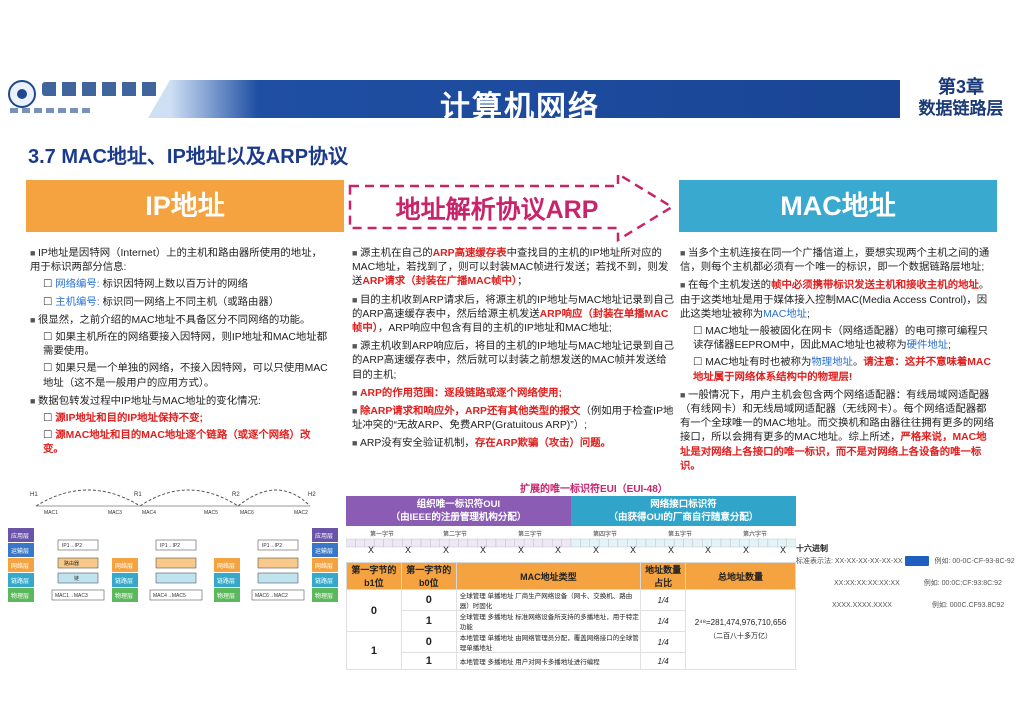 This screenshot has height=724, width=1024. Describe the element at coordinates (325, 565) in the screenshot. I see `host-right-stack: 应用层 运输层 网络层 链路层 物理层` at that location.